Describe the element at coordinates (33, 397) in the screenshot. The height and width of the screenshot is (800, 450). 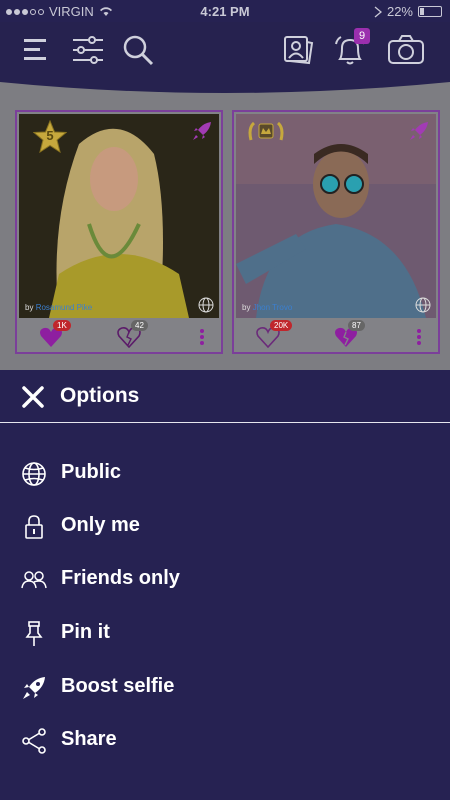
I see `close-icon` at that location.